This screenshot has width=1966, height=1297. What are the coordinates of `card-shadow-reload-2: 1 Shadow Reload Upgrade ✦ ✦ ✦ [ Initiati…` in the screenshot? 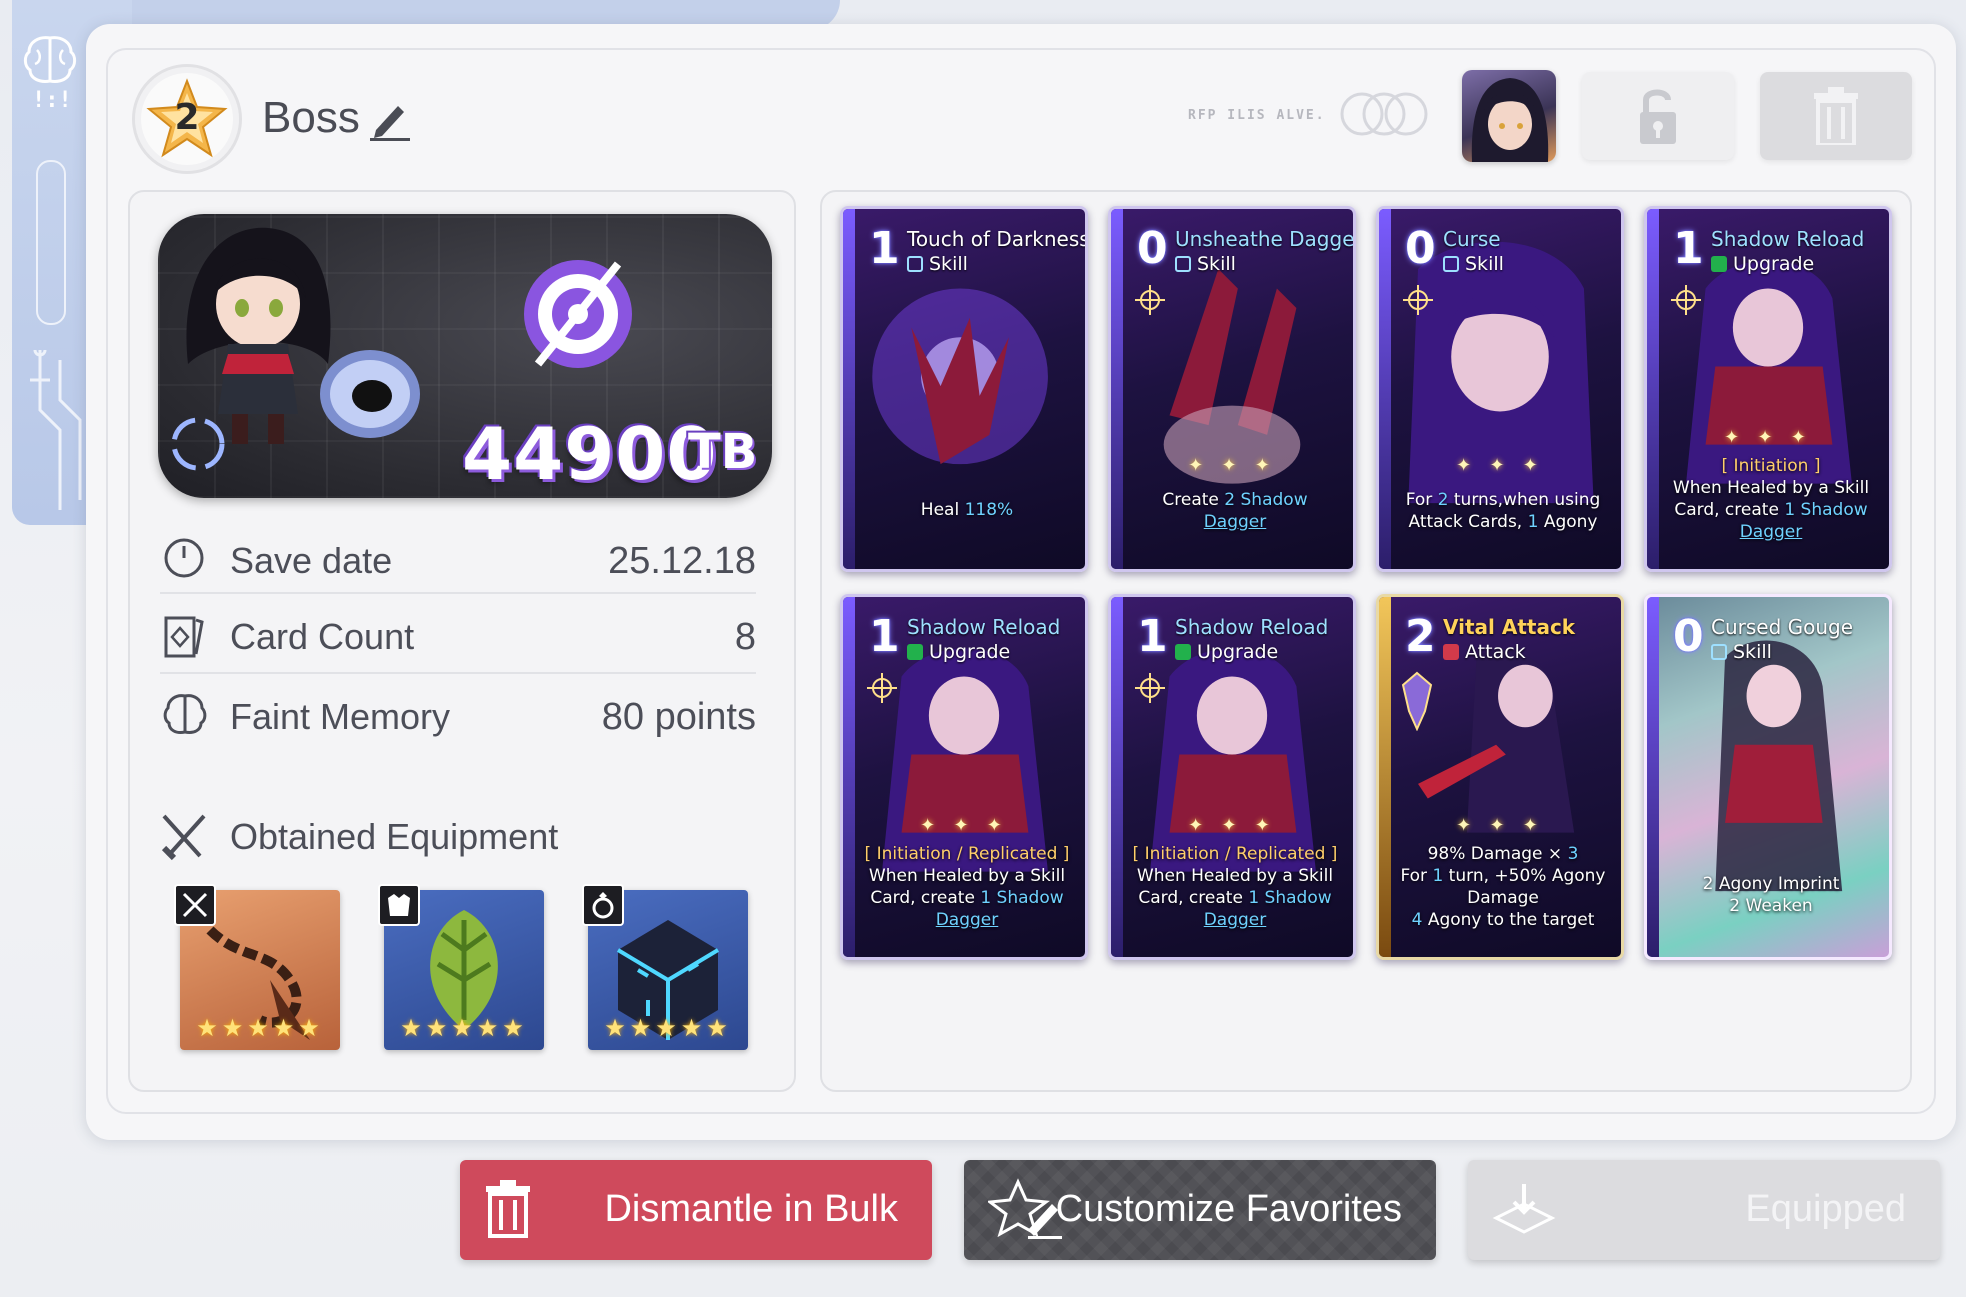 It's located at (964, 777).